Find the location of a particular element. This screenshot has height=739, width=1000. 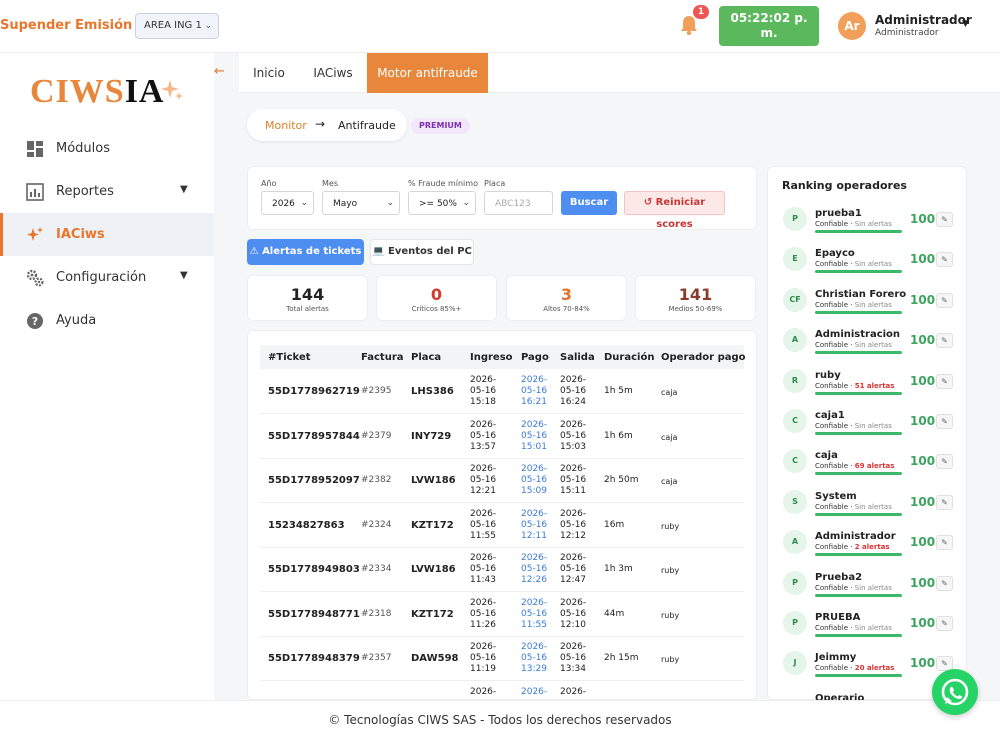

operator-status: Confiable · 2 alertas is located at coordinates (852, 547).